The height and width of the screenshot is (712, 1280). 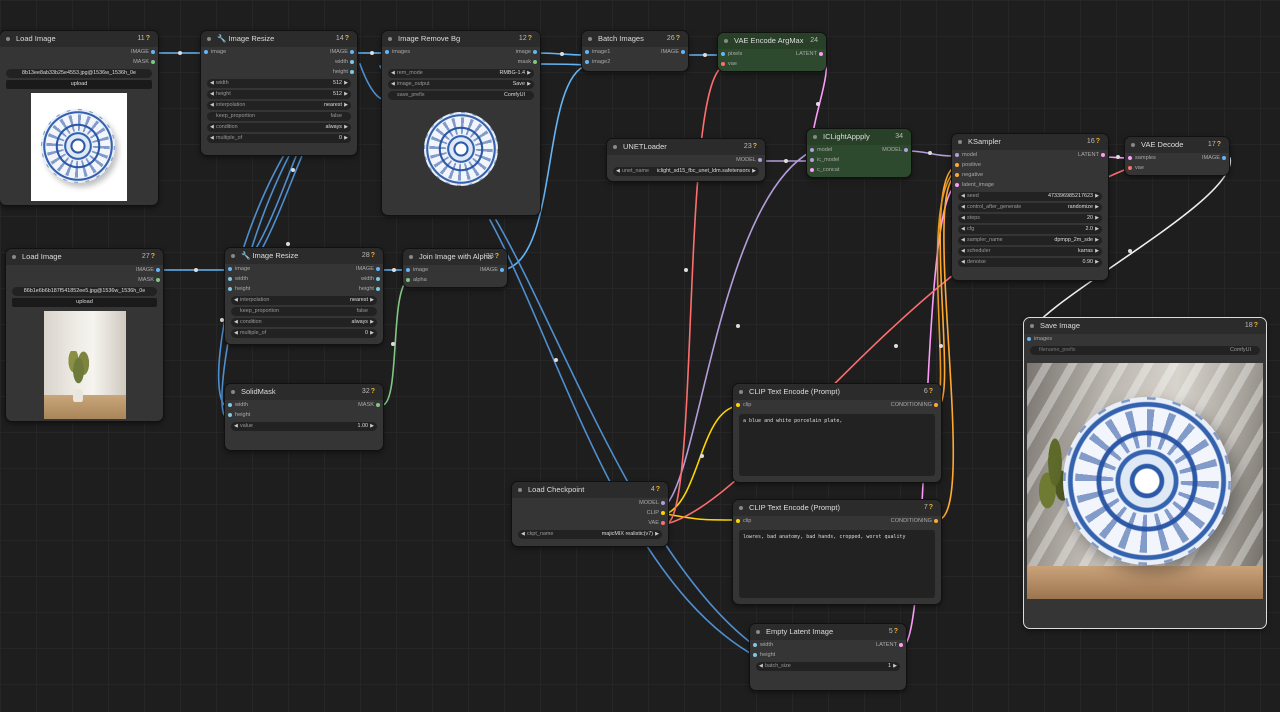 I want to click on filename-prefix-widget: filename_prefix ComfyUI, so click(x=1145, y=350).